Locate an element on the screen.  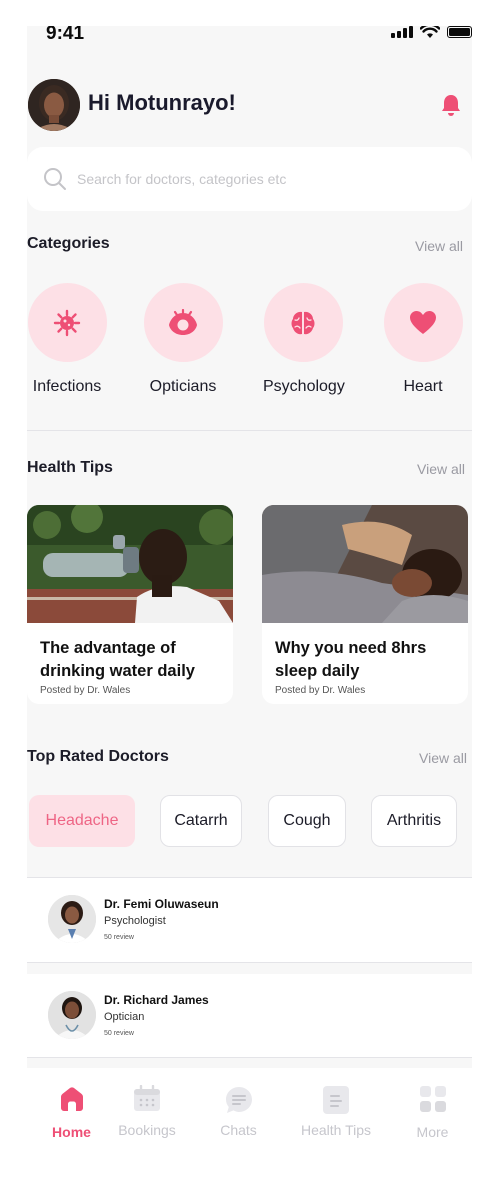
signal-icon is located at coordinates (402, 32).